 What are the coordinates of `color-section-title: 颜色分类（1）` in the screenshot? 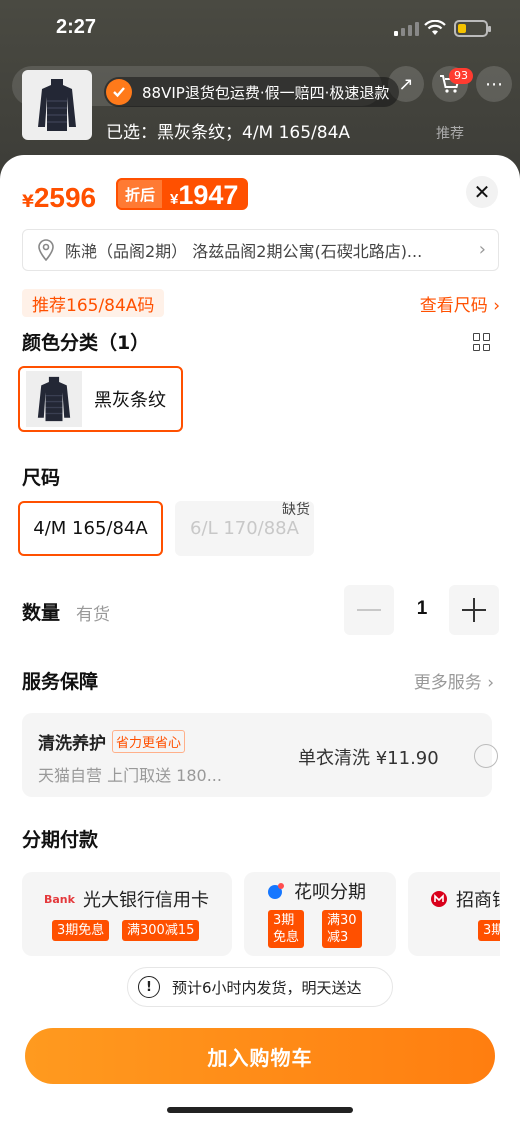 It's located at (86, 343).